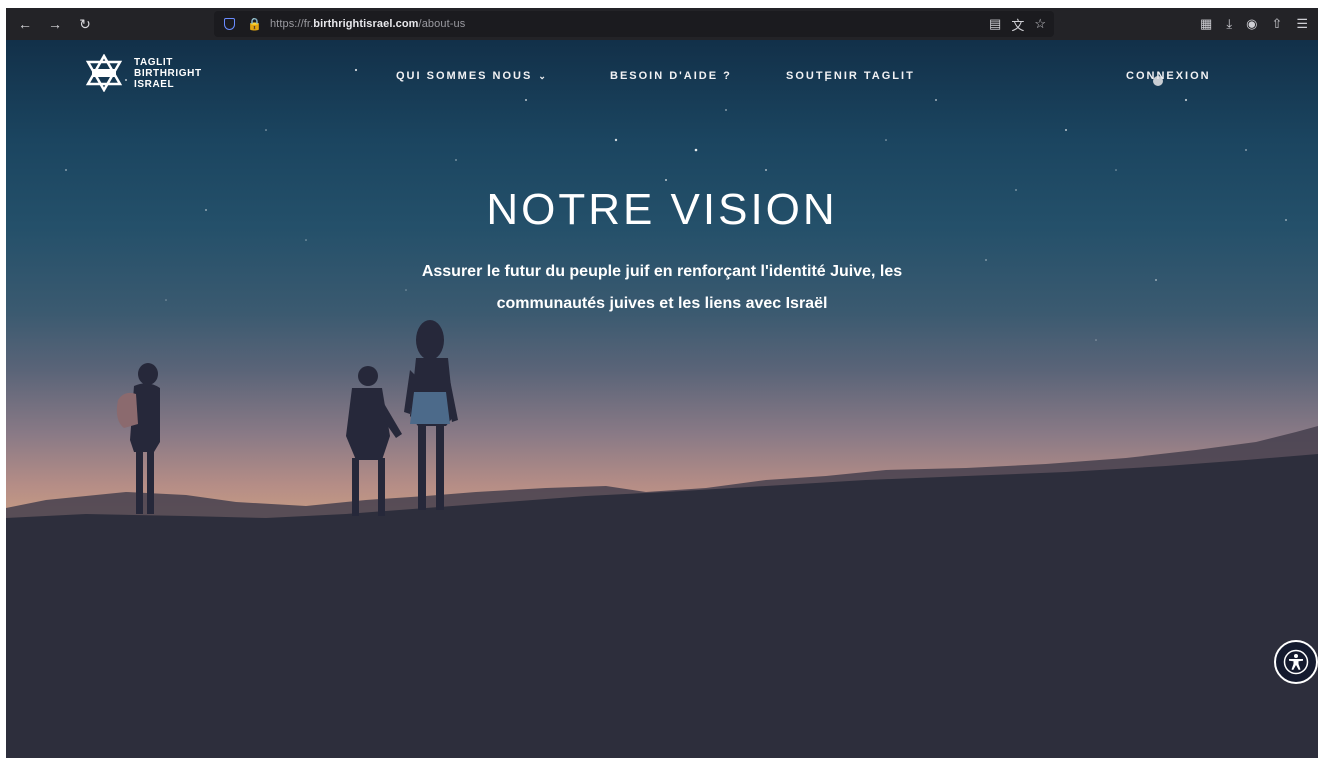 Image resolution: width=1323 pixels, height=762 pixels. What do you see at coordinates (1017, 24) in the screenshot?
I see `translate-icon: 文` at bounding box center [1017, 24].